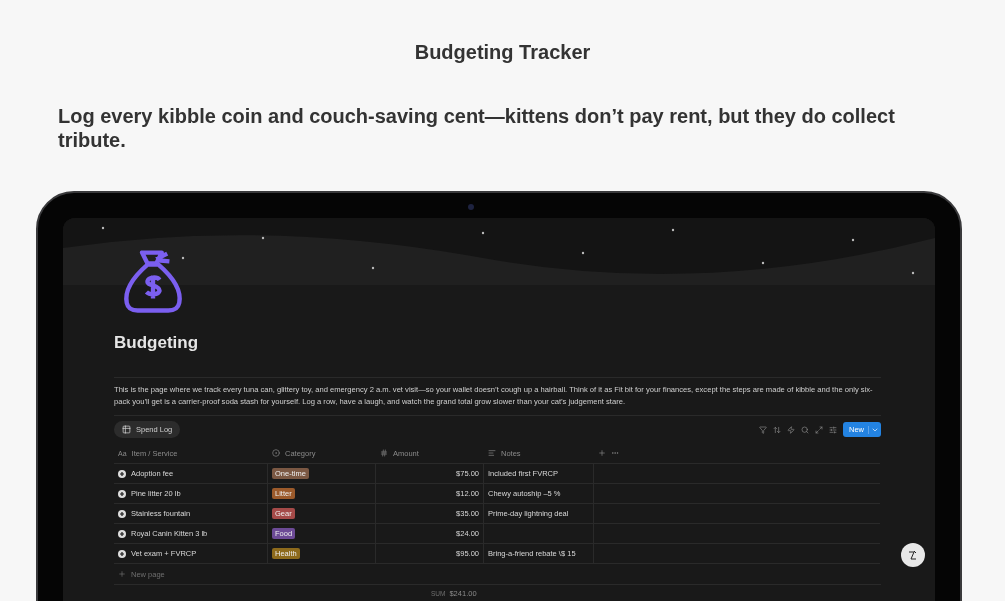  Describe the element at coordinates (805, 429) in the screenshot. I see `search-icon` at that location.